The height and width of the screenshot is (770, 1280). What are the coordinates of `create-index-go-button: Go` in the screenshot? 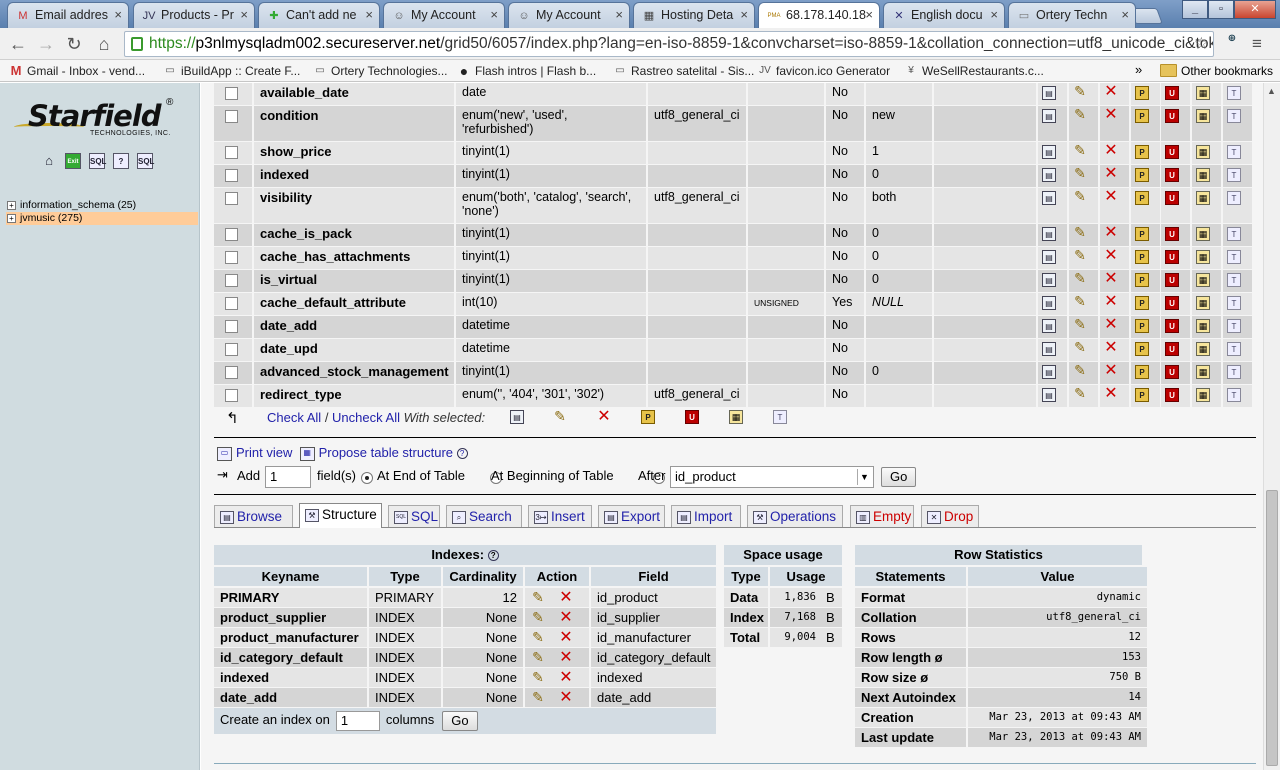 It's located at (460, 720).